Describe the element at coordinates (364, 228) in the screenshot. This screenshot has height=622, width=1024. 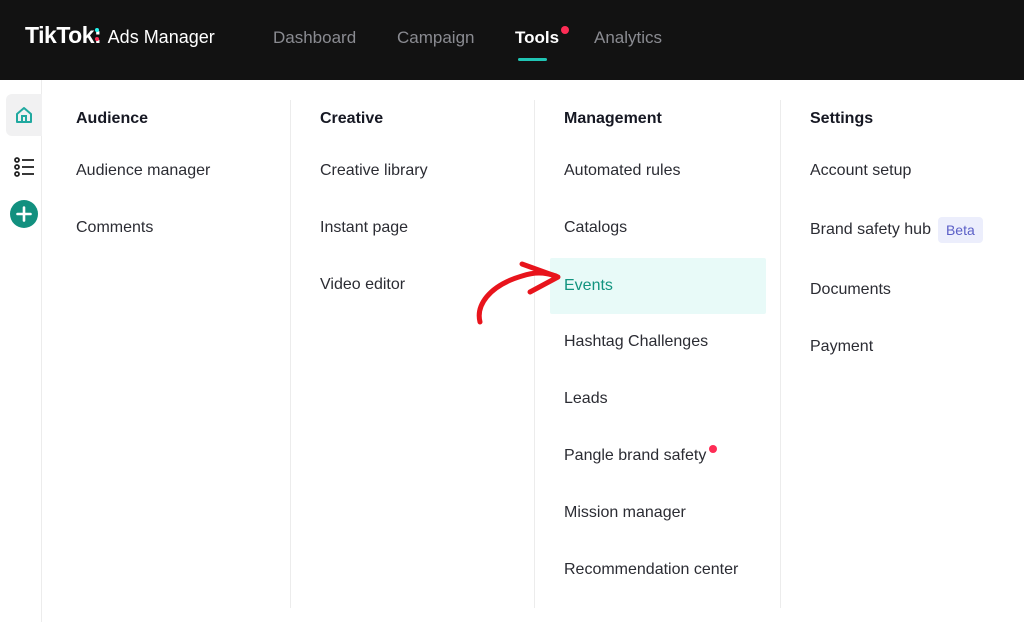
I see `menu-item-instant-page: Instant page` at that location.